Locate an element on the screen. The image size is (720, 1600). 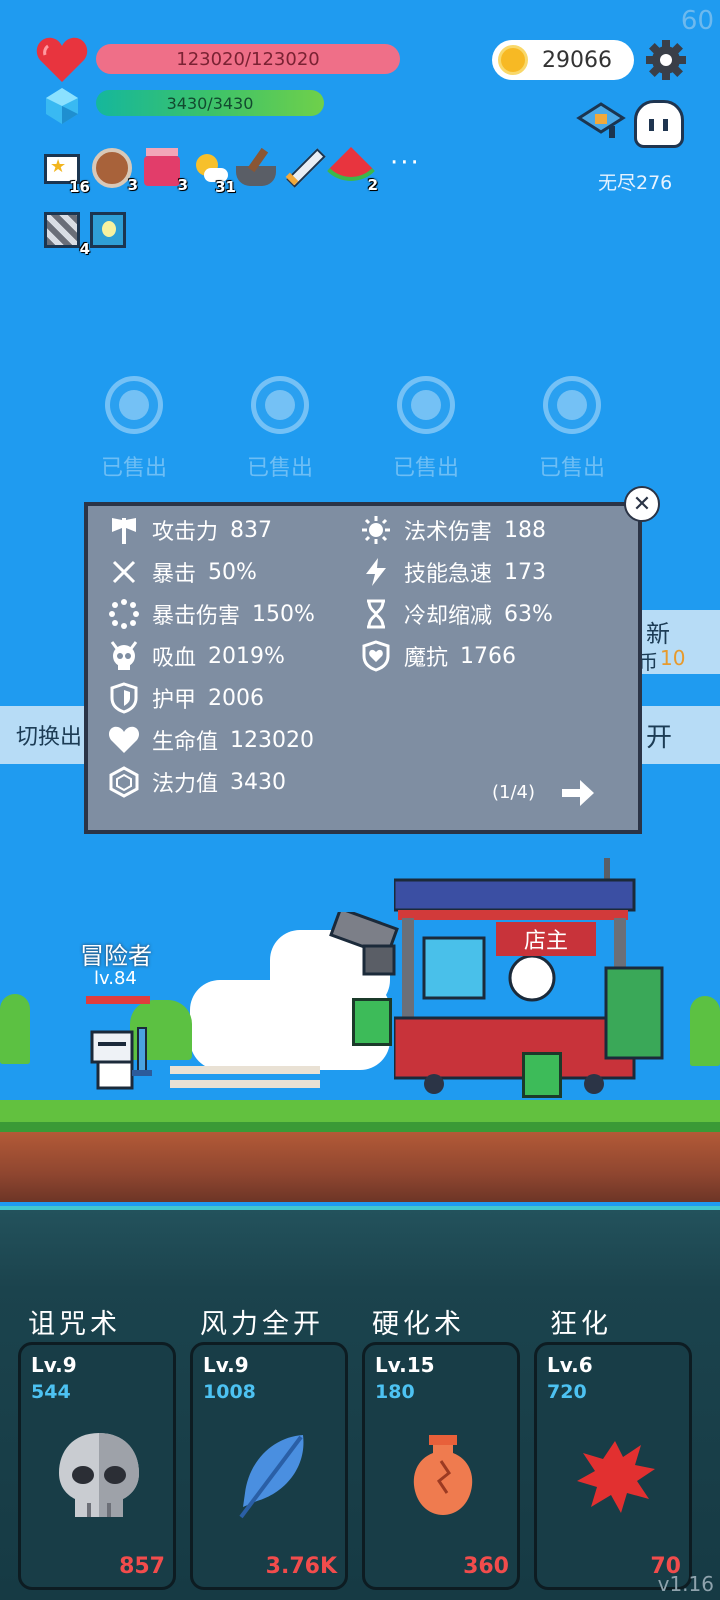
hp-text: 123020/123020 is located at coordinates (248, 59).